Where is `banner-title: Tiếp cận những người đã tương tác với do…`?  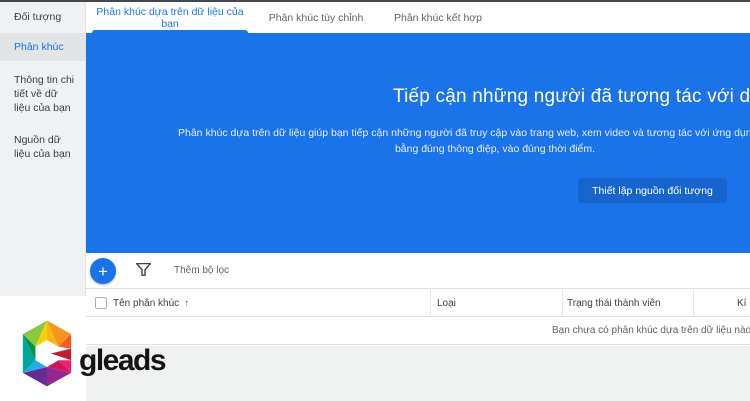
banner-title: Tiếp cận những người đã tương tác với do… is located at coordinates (571, 96).